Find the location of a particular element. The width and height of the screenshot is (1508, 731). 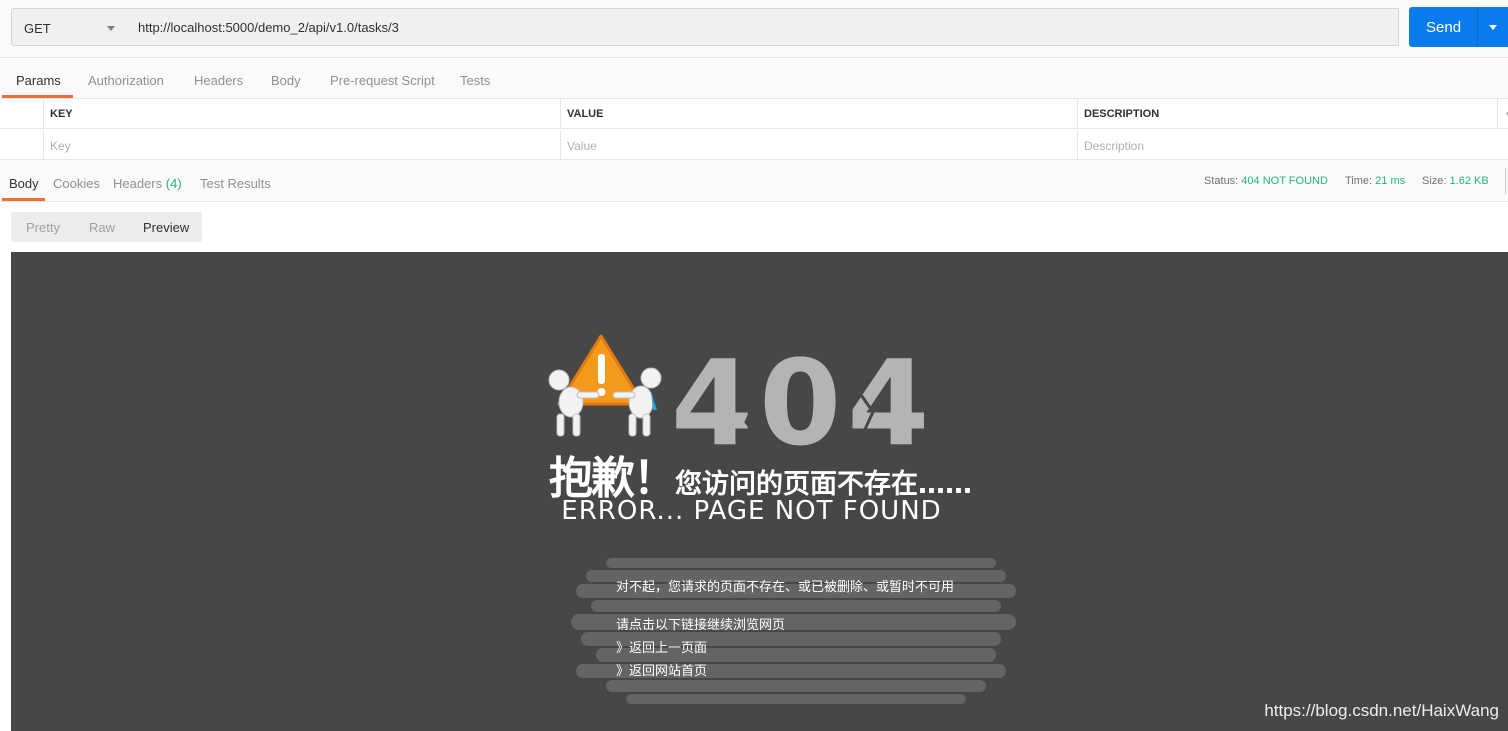

params-header-row: KEY VALUE DESCRIPTION ▾ is located at coordinates (754, 114).